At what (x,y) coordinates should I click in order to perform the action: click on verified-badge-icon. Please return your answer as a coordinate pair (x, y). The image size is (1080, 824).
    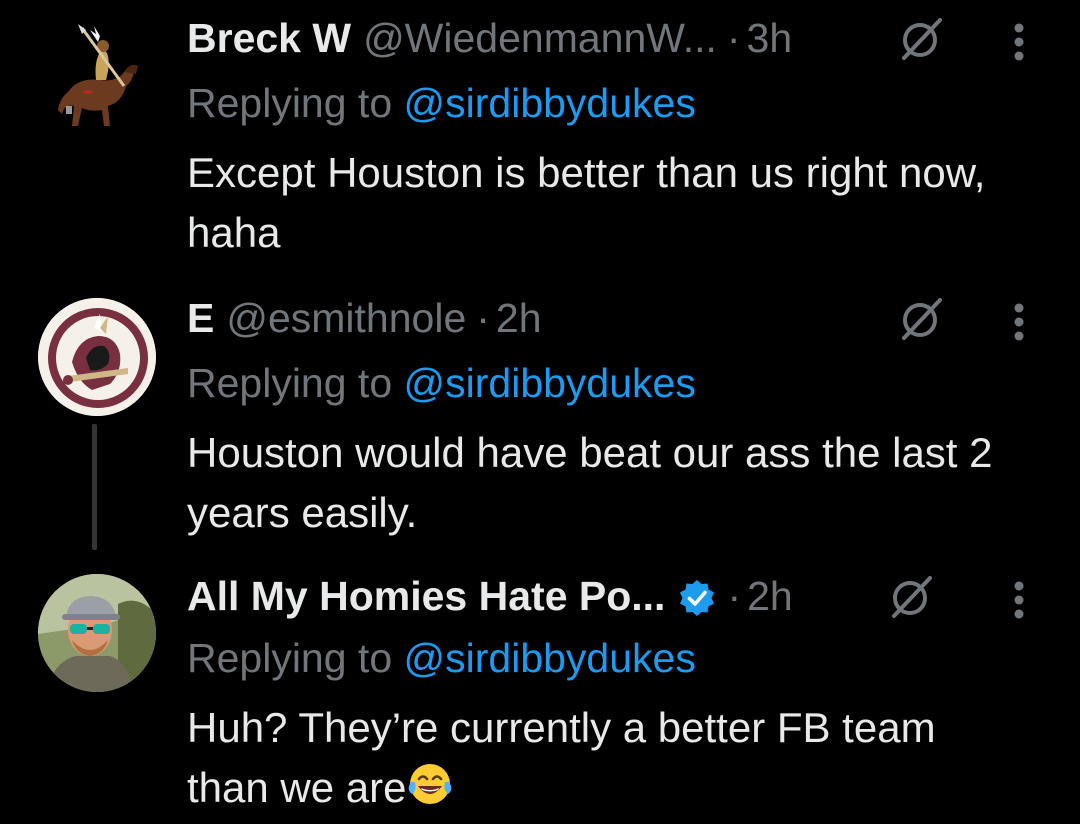
    Looking at the image, I should click on (697, 596).